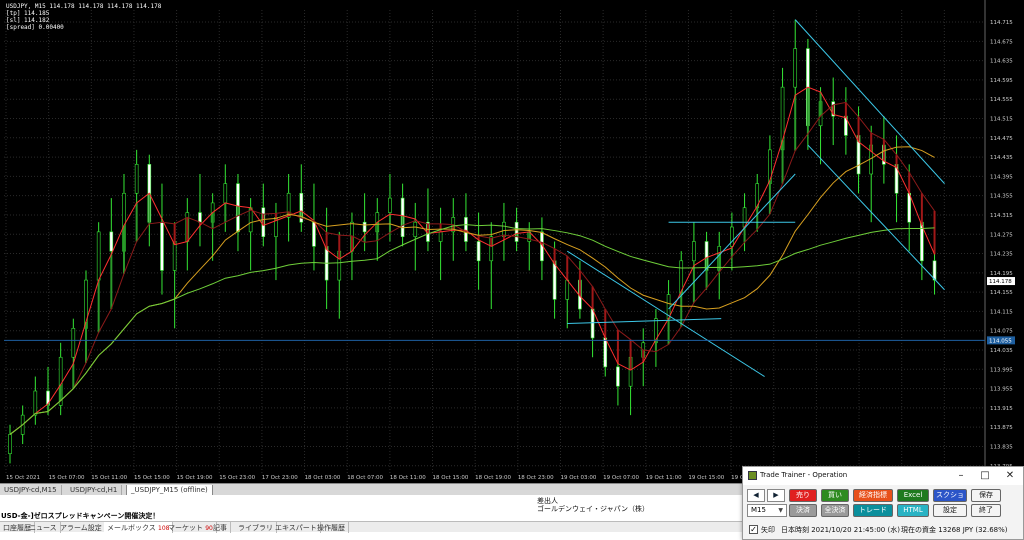  What do you see at coordinates (835, 495) in the screenshot?
I see `buy-button: 買い` at bounding box center [835, 495].